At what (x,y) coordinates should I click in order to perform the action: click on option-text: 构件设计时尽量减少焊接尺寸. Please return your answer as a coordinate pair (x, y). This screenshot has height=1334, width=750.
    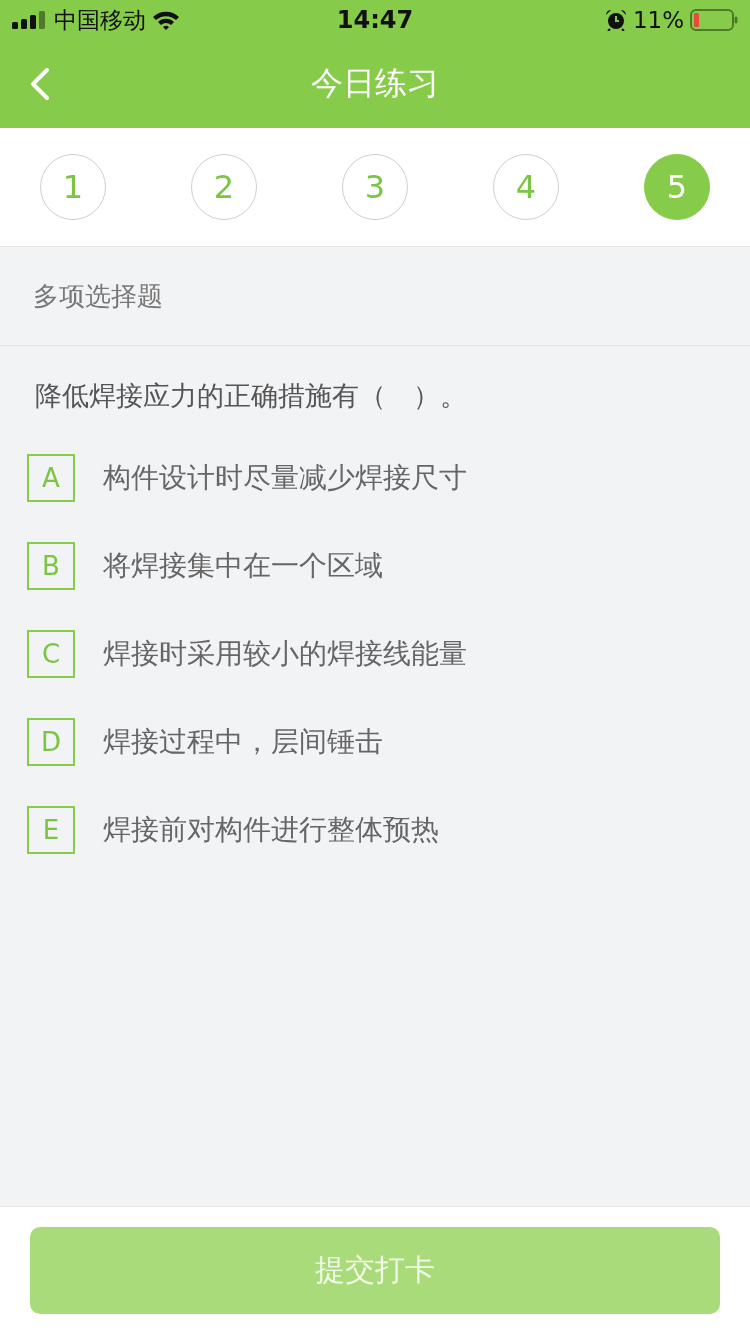
    Looking at the image, I should click on (285, 478).